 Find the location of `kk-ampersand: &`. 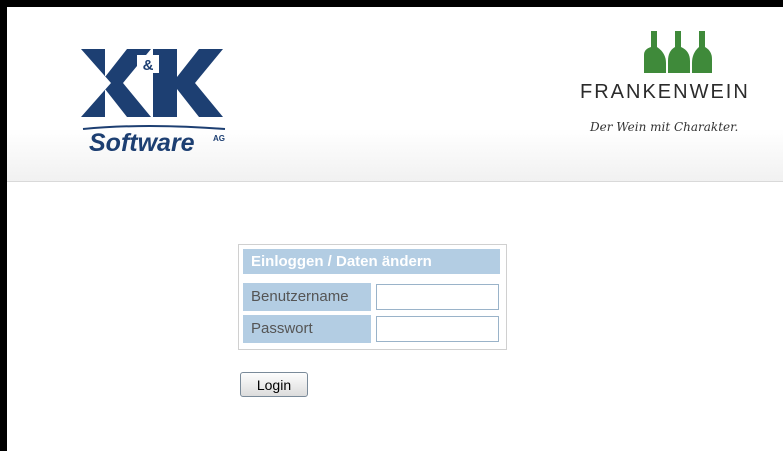

kk-ampersand: & is located at coordinates (148, 65).